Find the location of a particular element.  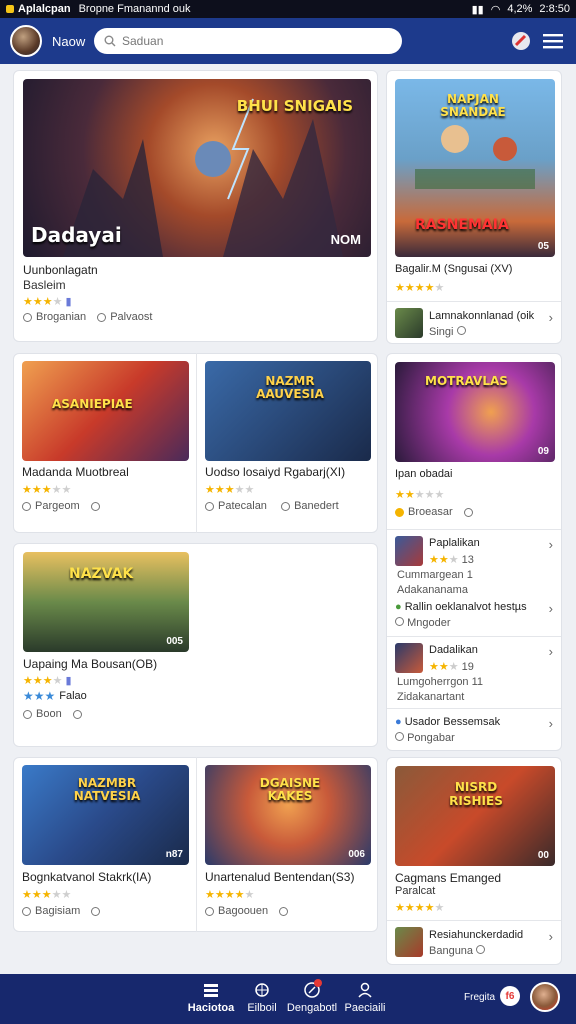

right-card-3-row-sub: Banguna is located at coordinates (457, 951).